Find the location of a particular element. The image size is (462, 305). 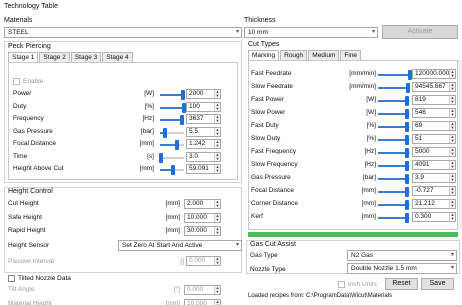

param-value-field: 0.300 ▲ ▼ is located at coordinates (434, 217).